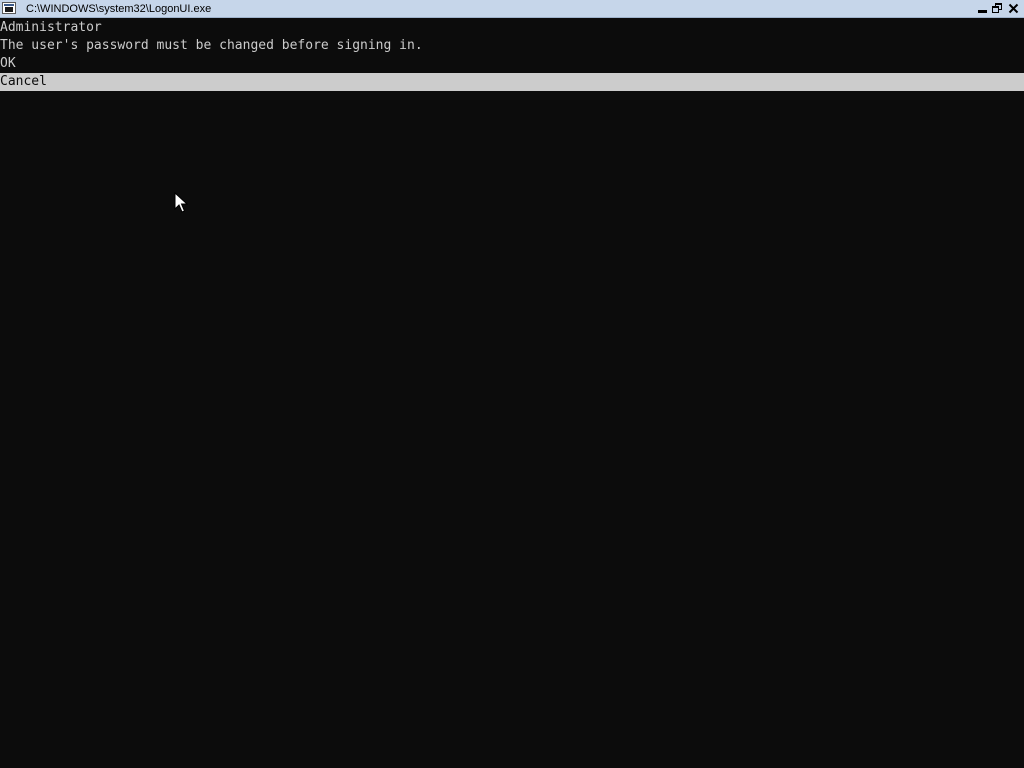 The image size is (1024, 768). What do you see at coordinates (997, 8) in the screenshot?
I see `restore-button` at bounding box center [997, 8].